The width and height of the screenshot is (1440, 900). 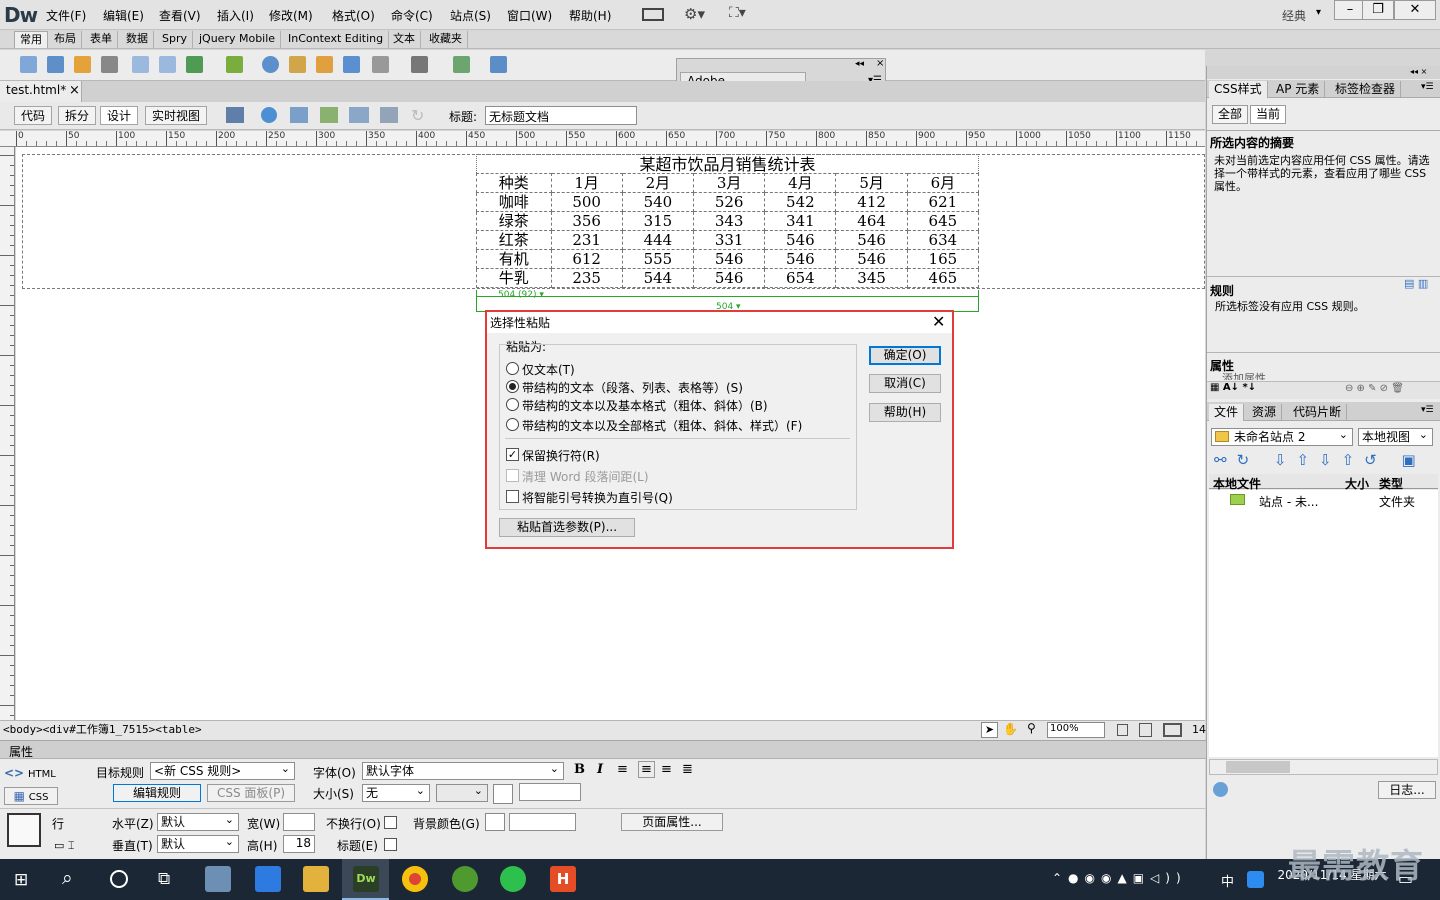 I want to click on tag-chooser-icon, so click(x=498, y=64).